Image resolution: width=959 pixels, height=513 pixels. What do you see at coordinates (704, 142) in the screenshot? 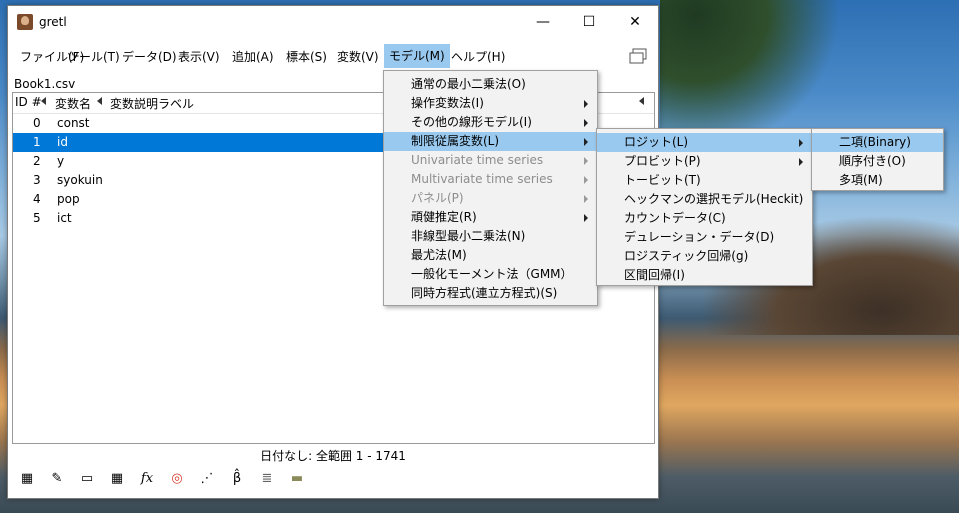
I see `menu-item-logit: ロジット(L)` at bounding box center [704, 142].